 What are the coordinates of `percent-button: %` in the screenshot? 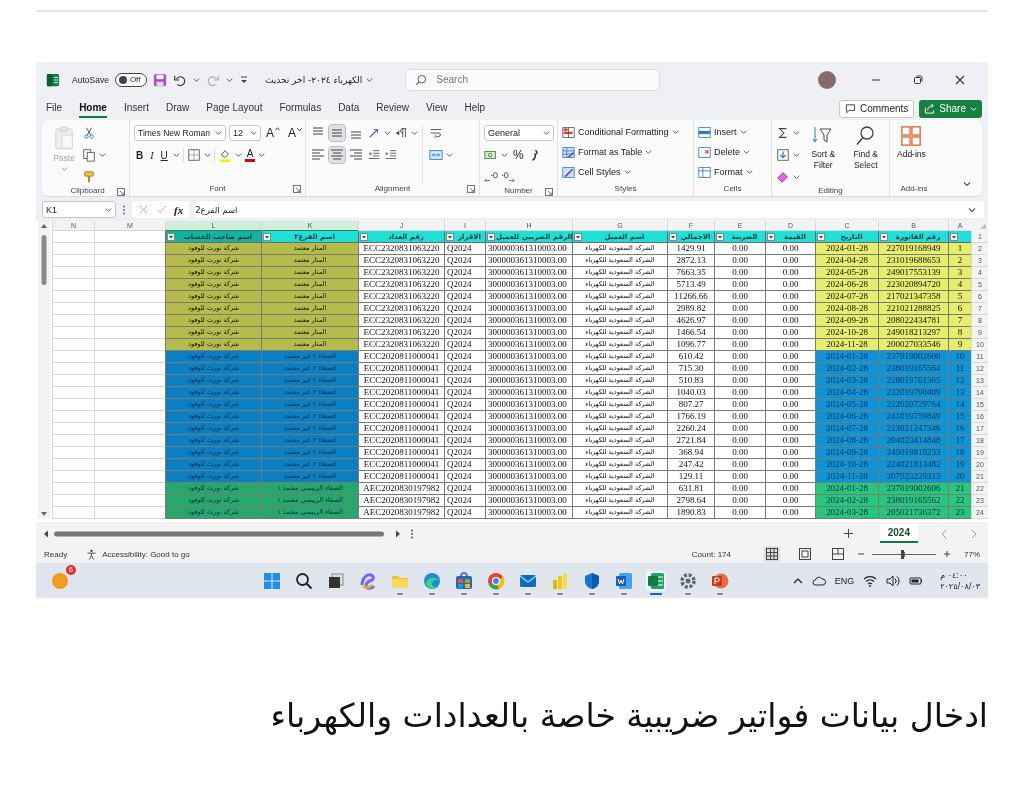 It's located at (518, 155).